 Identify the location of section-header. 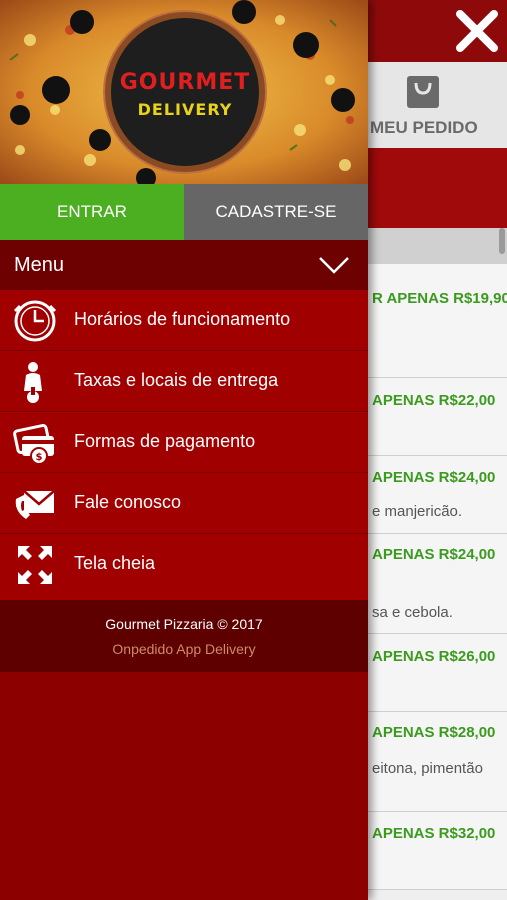
(437, 246).